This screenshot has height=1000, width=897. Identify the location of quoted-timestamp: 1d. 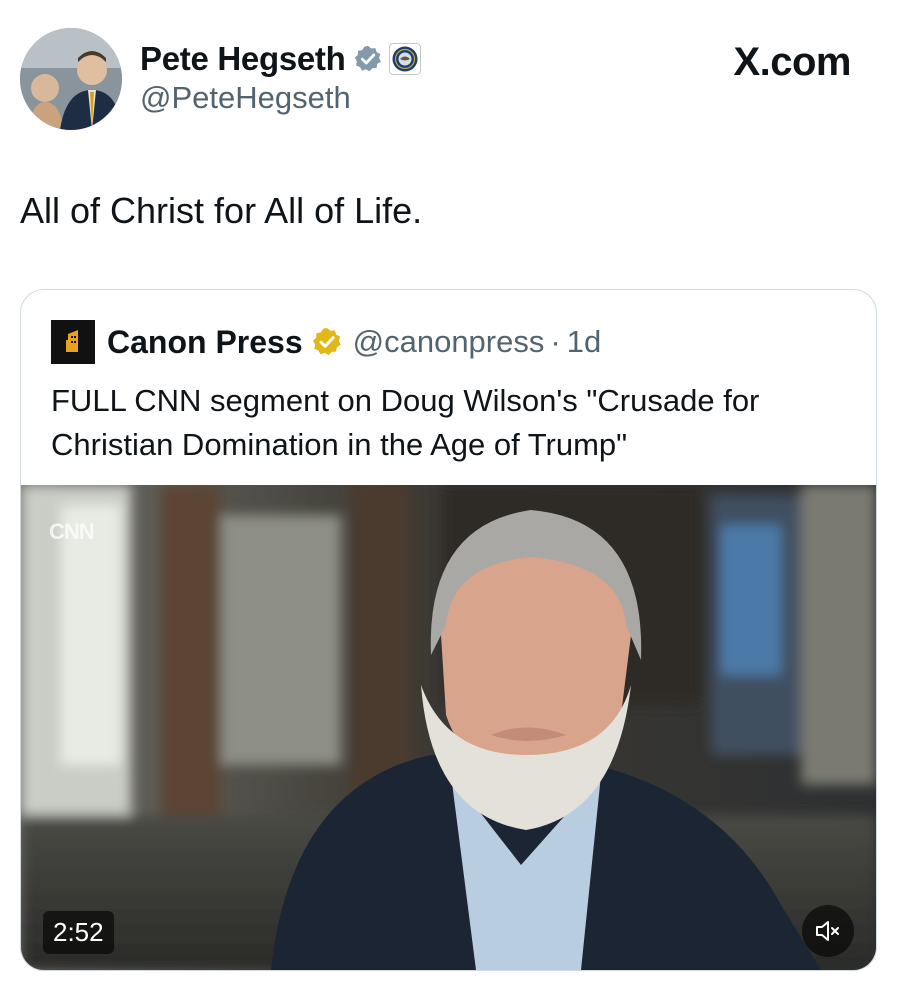
(584, 342).